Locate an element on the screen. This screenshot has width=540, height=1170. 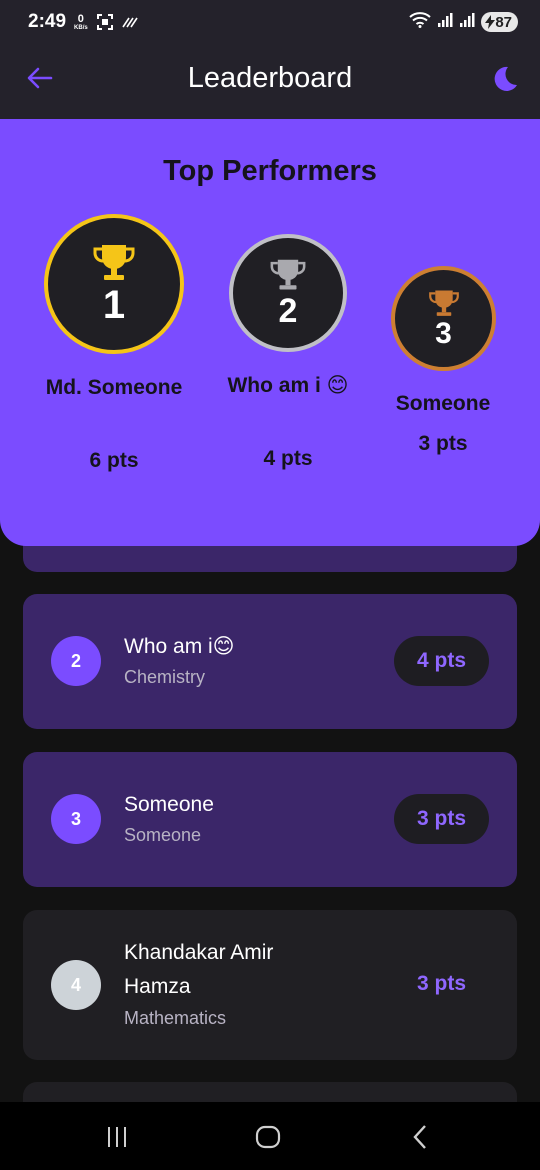
first-place-points: 6 pts is located at coordinates (114, 460).